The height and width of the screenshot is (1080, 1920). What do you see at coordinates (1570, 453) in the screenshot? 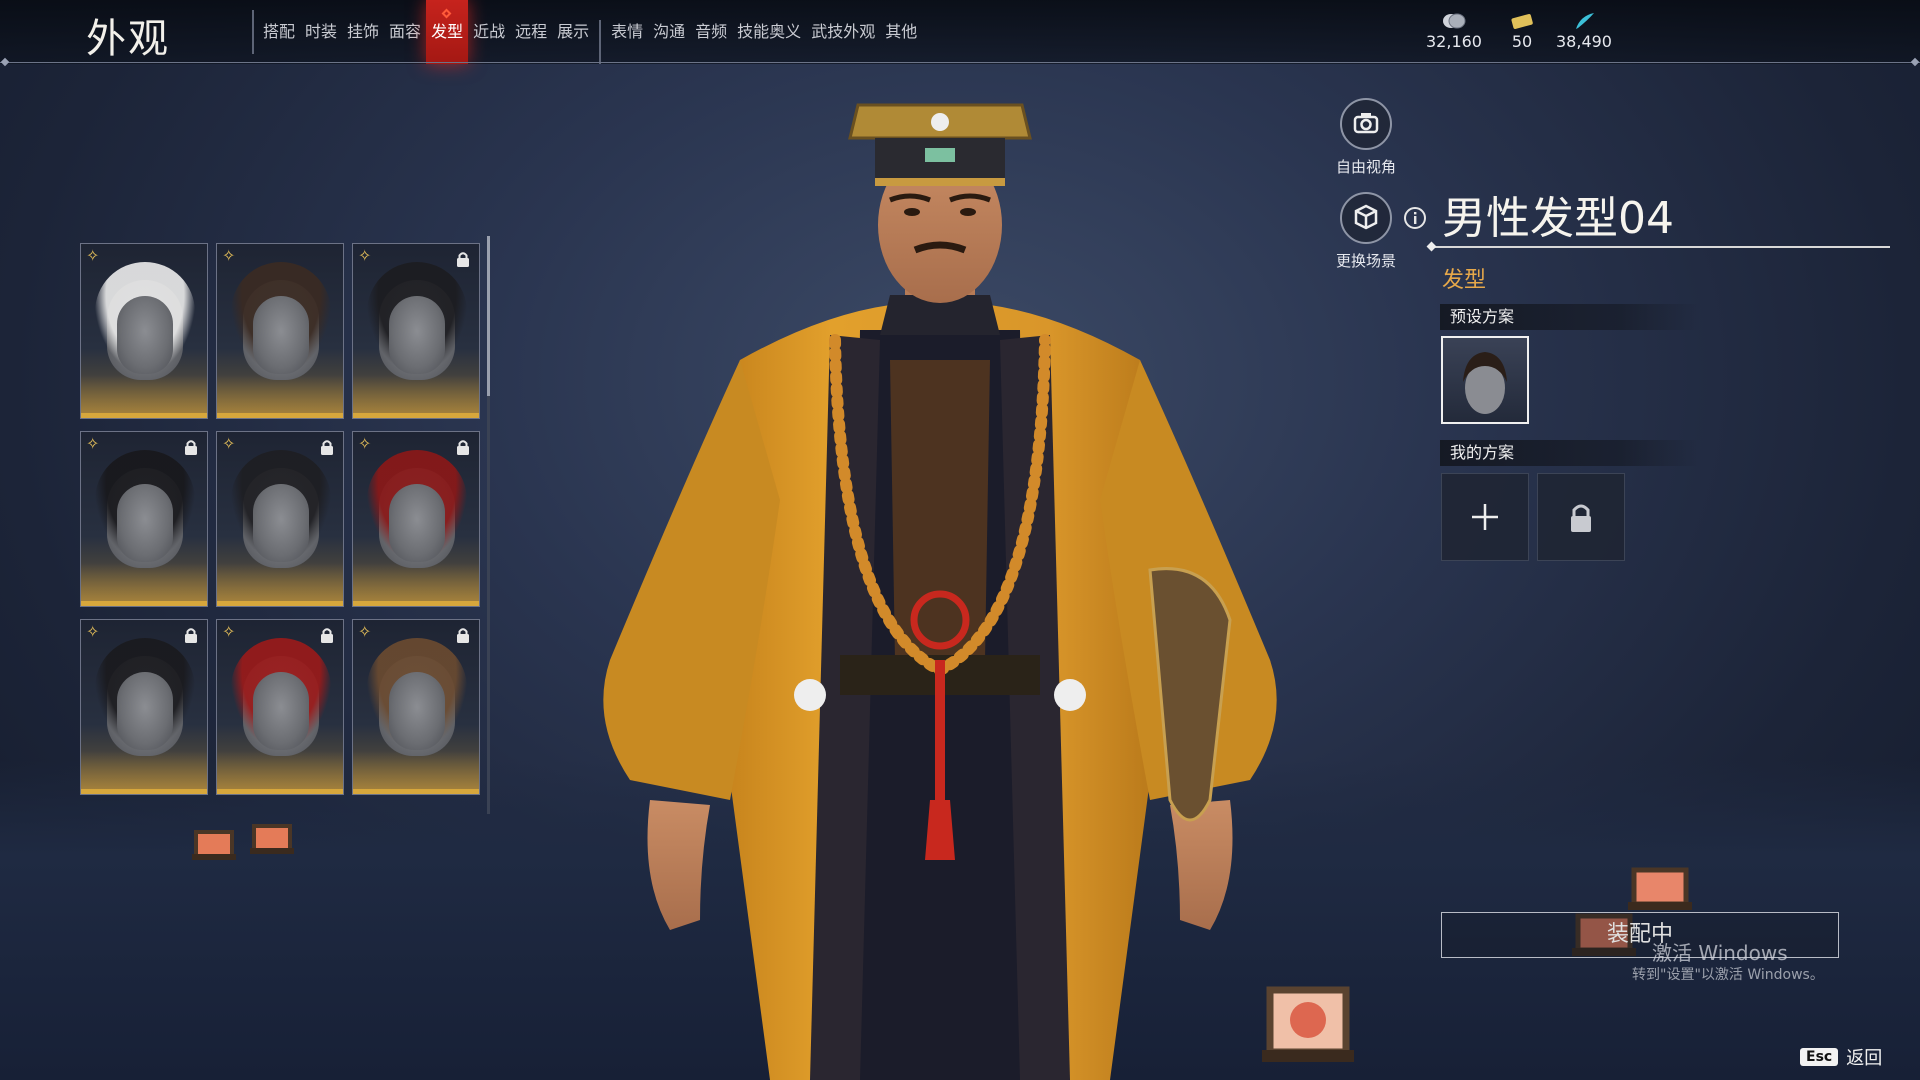
I see `my-section-header: 我的方案` at bounding box center [1570, 453].